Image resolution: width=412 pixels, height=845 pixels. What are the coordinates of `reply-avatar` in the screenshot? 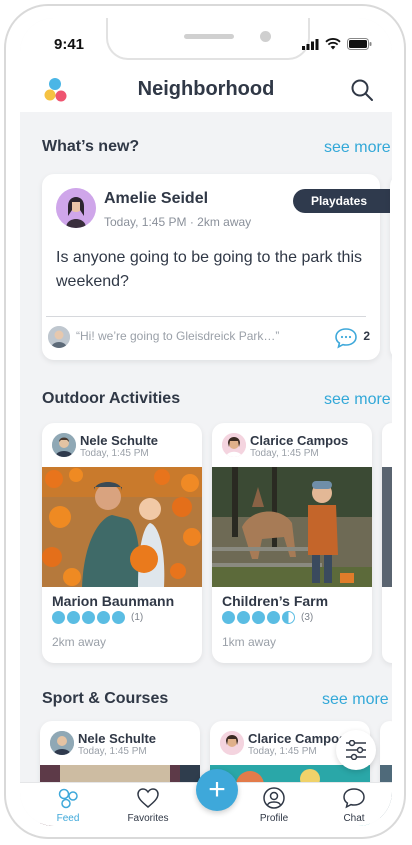 It's located at (59, 337).